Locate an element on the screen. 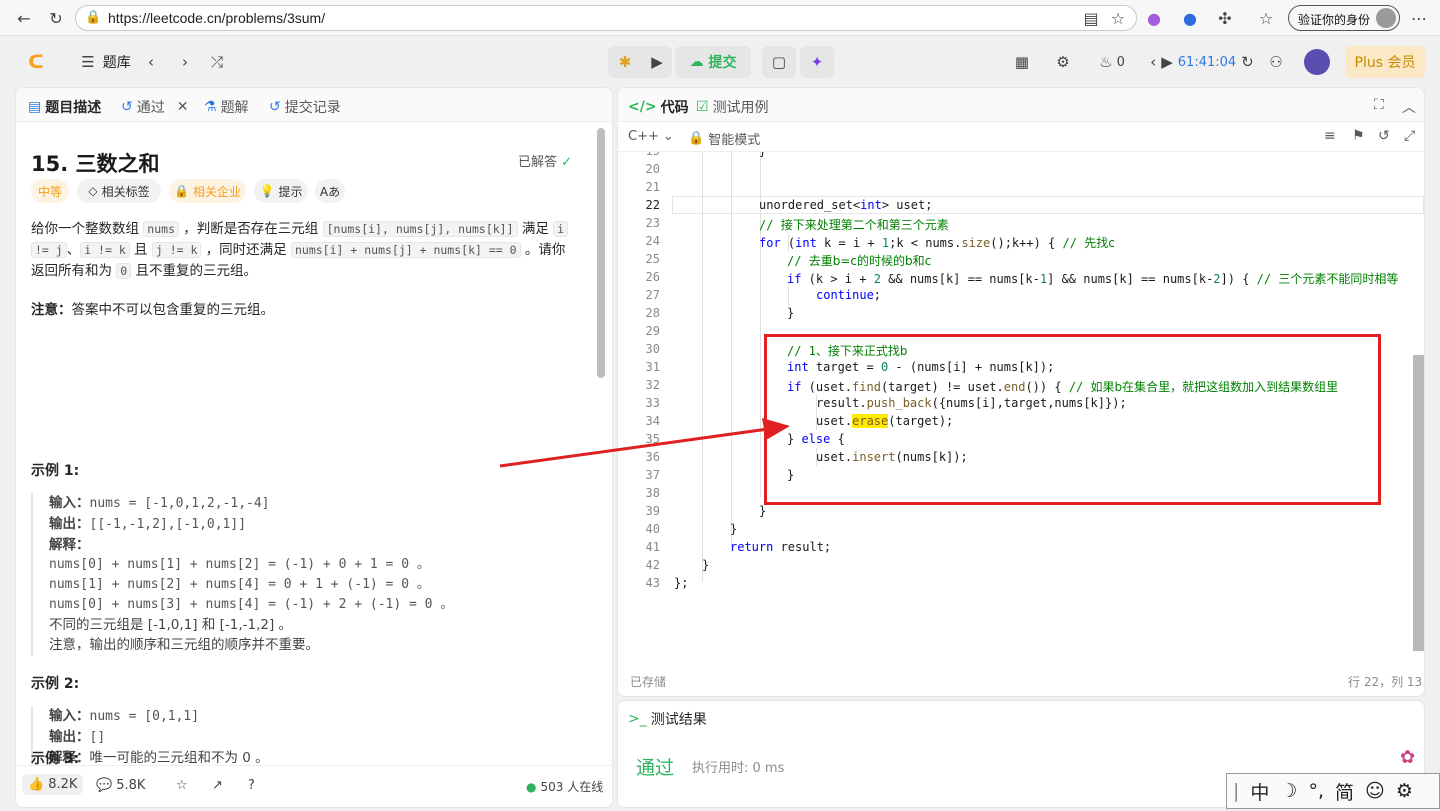 This screenshot has height=811, width=1440. reader-icon: ▤ is located at coordinates (1091, 18).